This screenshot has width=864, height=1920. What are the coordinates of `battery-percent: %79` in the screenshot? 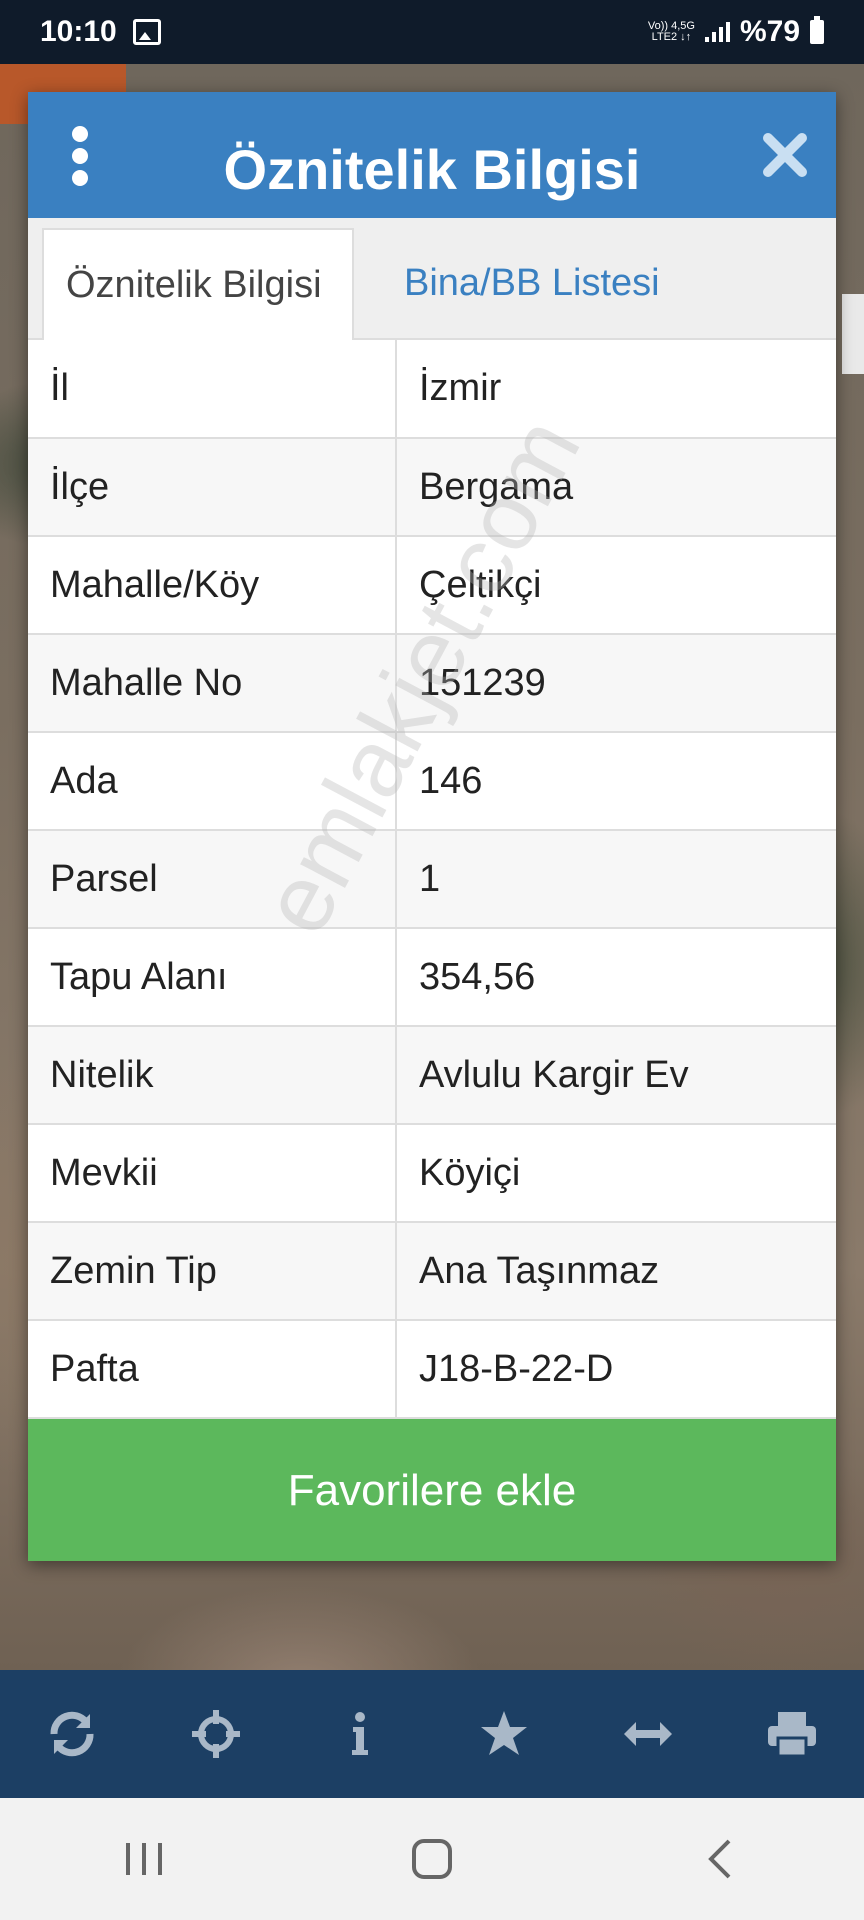 It's located at (769, 31).